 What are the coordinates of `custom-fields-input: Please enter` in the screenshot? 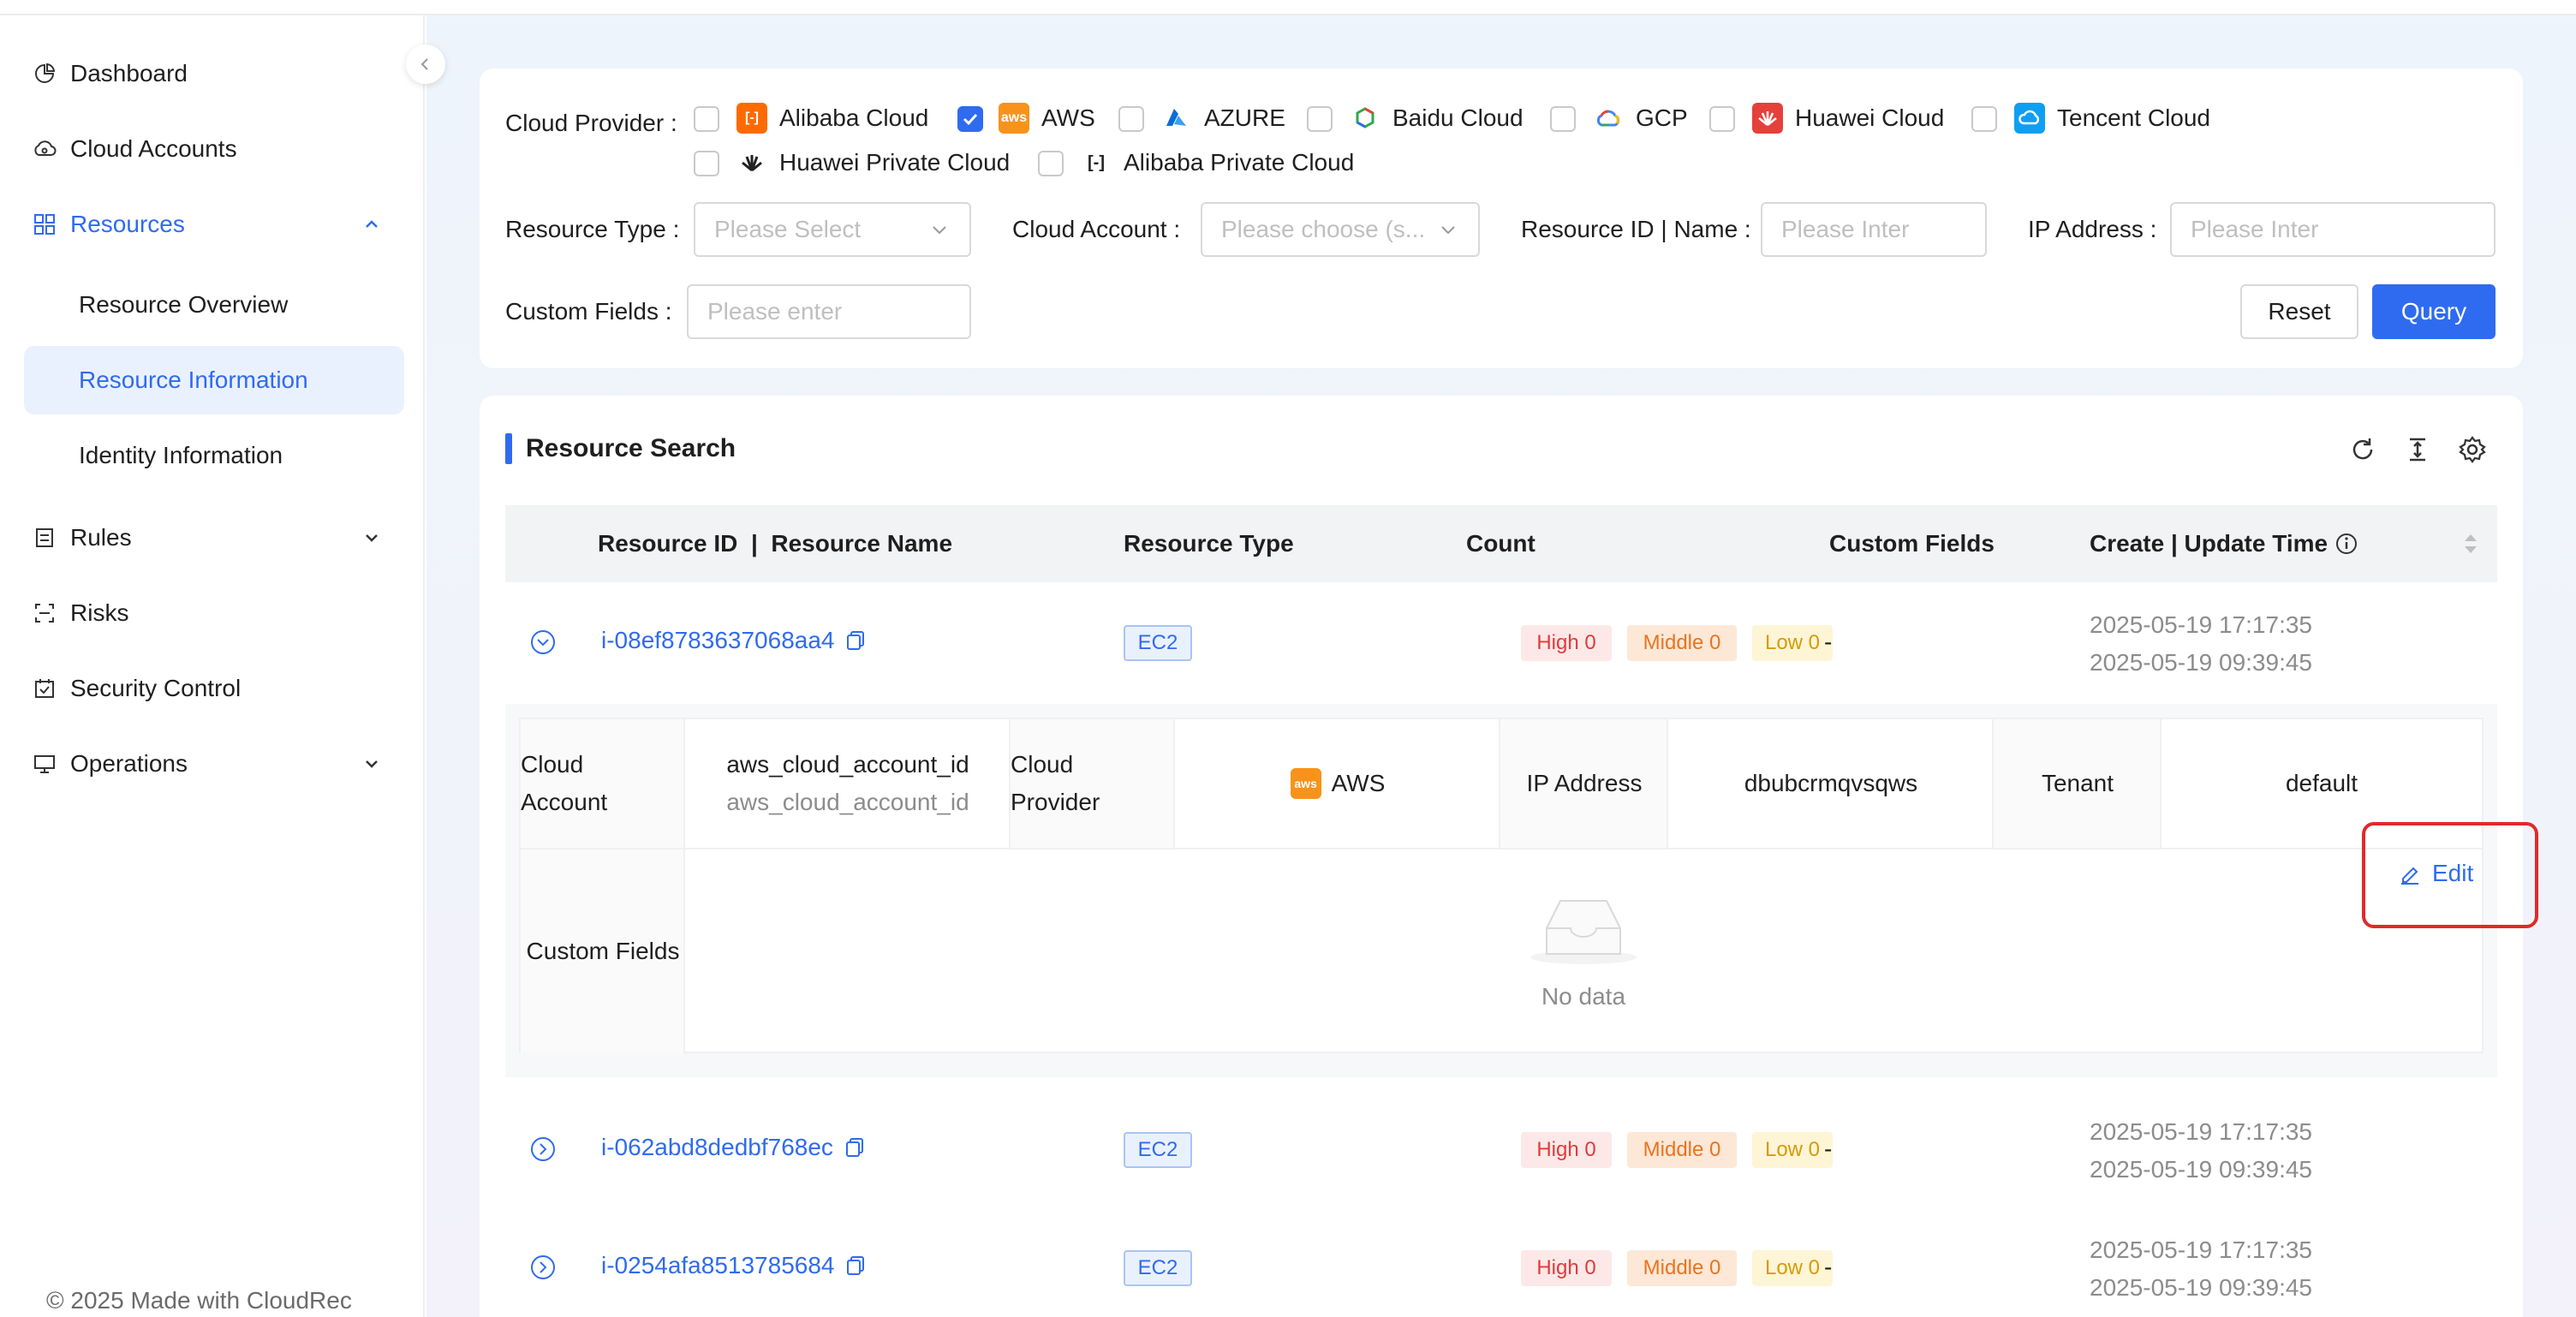 It's located at (829, 311).